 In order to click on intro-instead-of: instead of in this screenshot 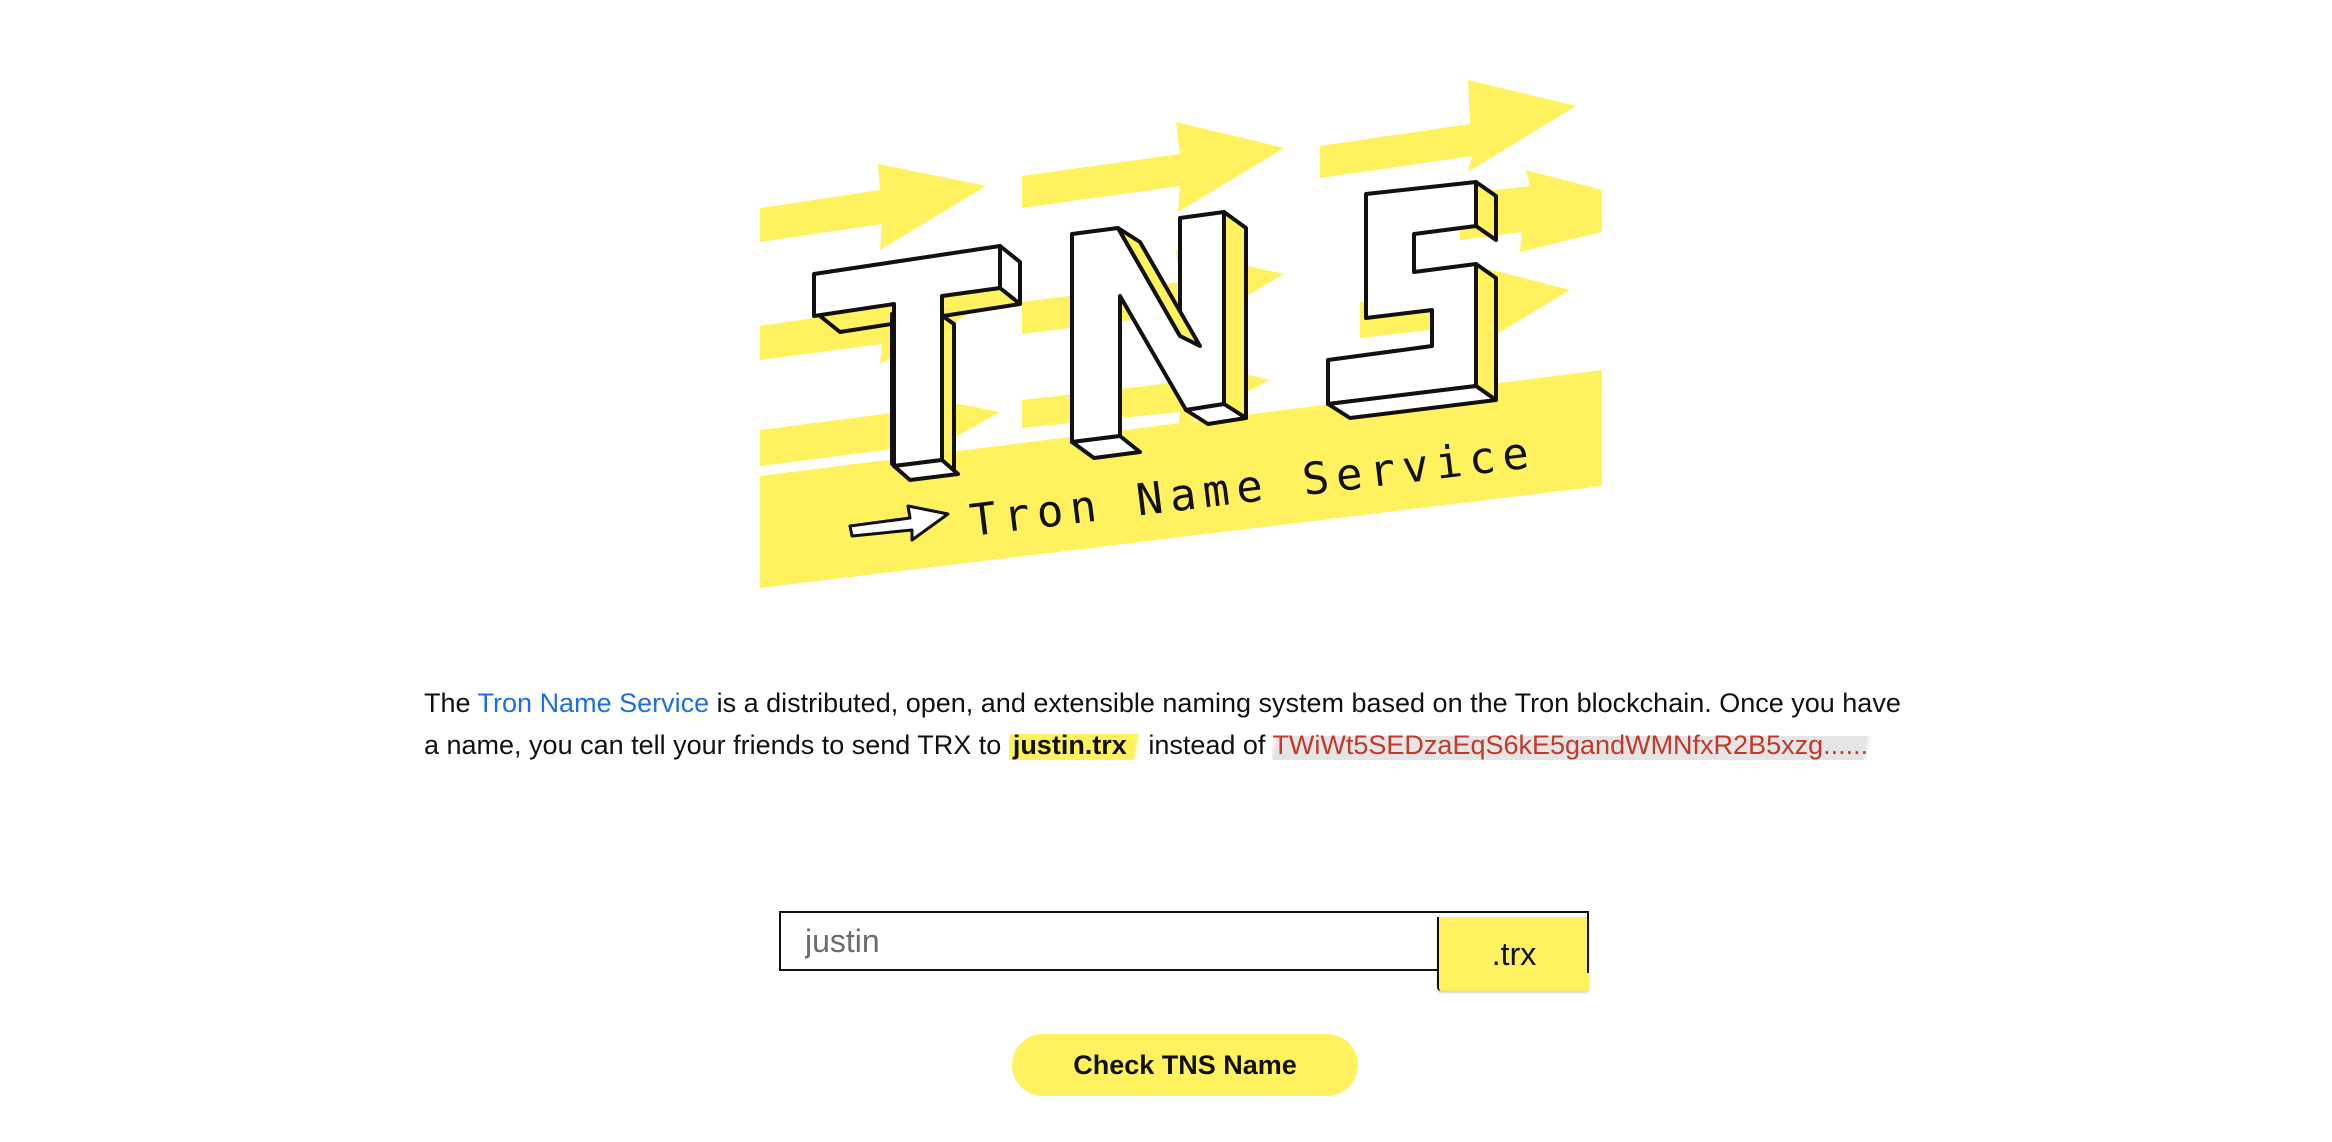, I will do `click(1206, 745)`.